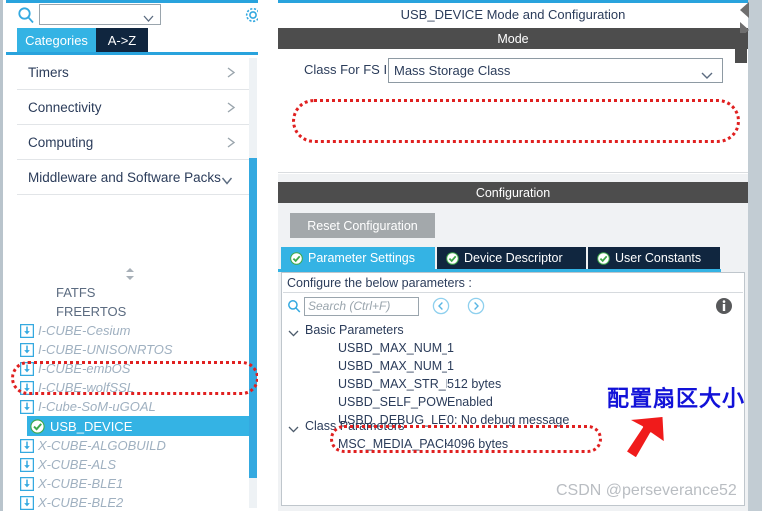 This screenshot has width=762, height=511. I want to click on search-icon, so click(26, 15).